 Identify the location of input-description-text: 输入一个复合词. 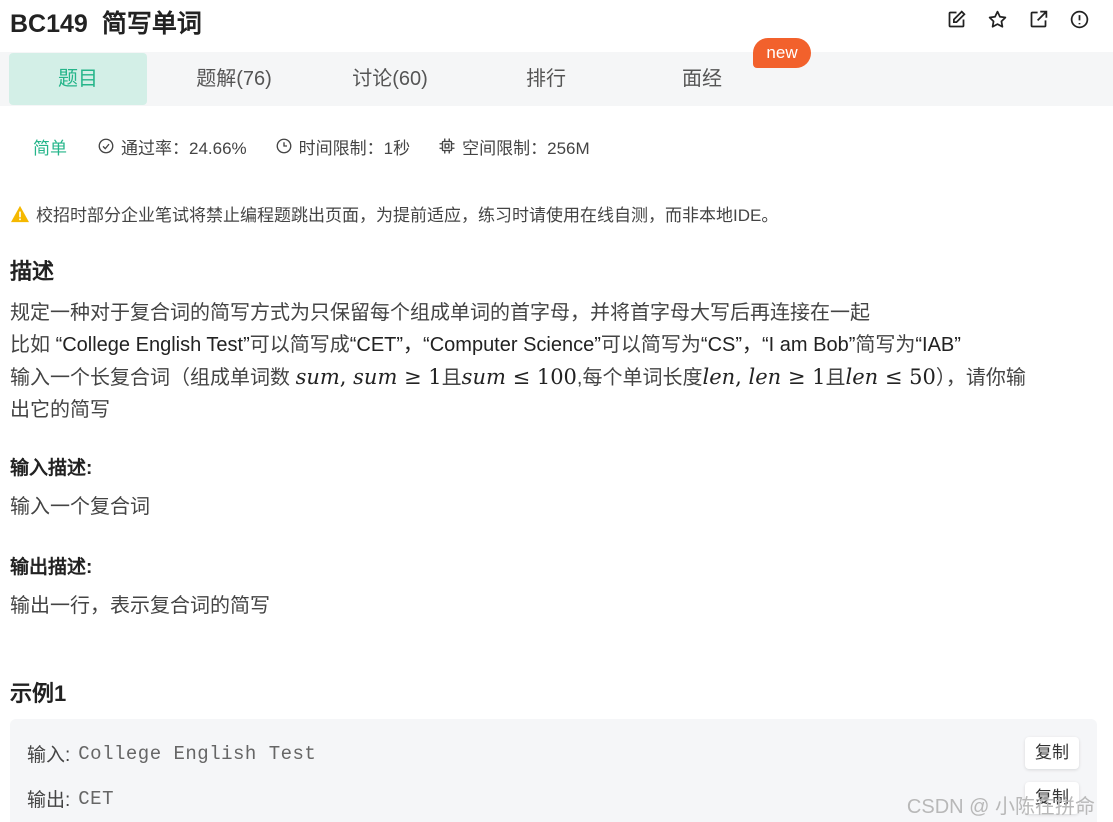
(80, 507).